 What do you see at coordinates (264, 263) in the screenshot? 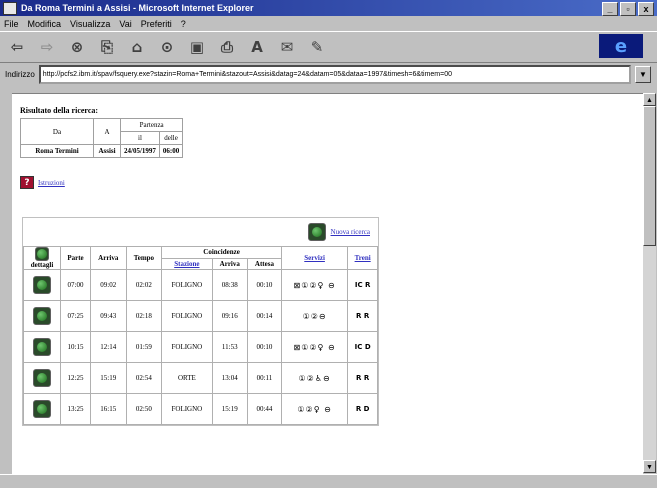
I see `header-attesa: Attesa` at bounding box center [264, 263].